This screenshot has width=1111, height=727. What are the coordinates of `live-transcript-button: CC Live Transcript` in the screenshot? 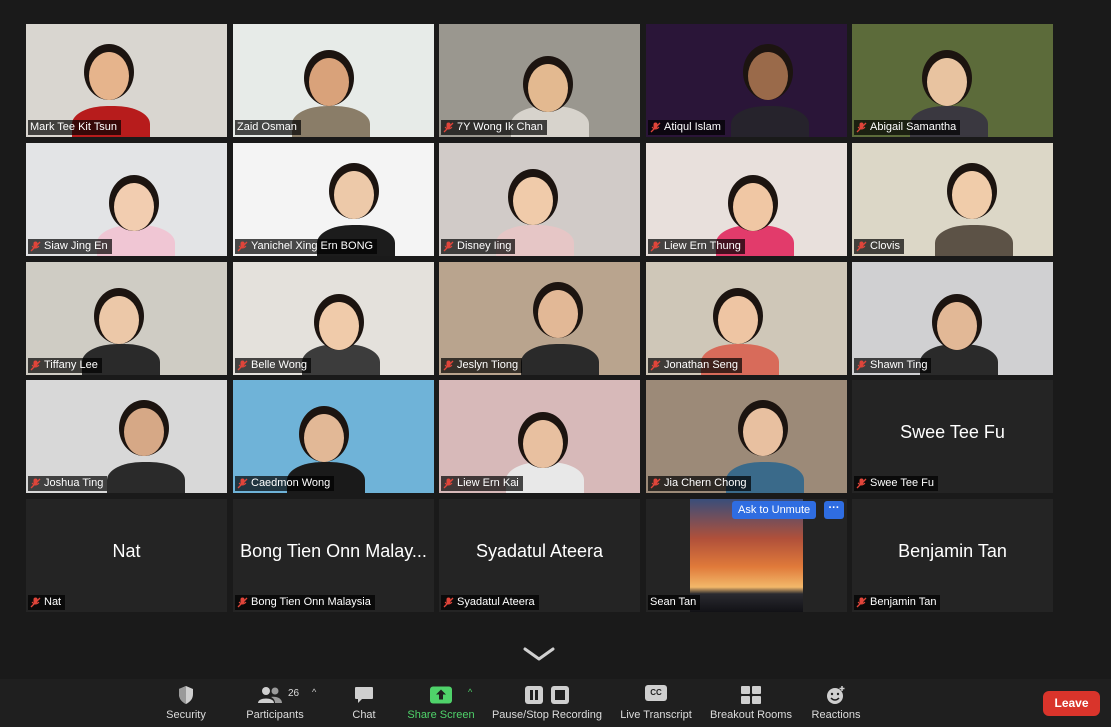 It's located at (656, 703).